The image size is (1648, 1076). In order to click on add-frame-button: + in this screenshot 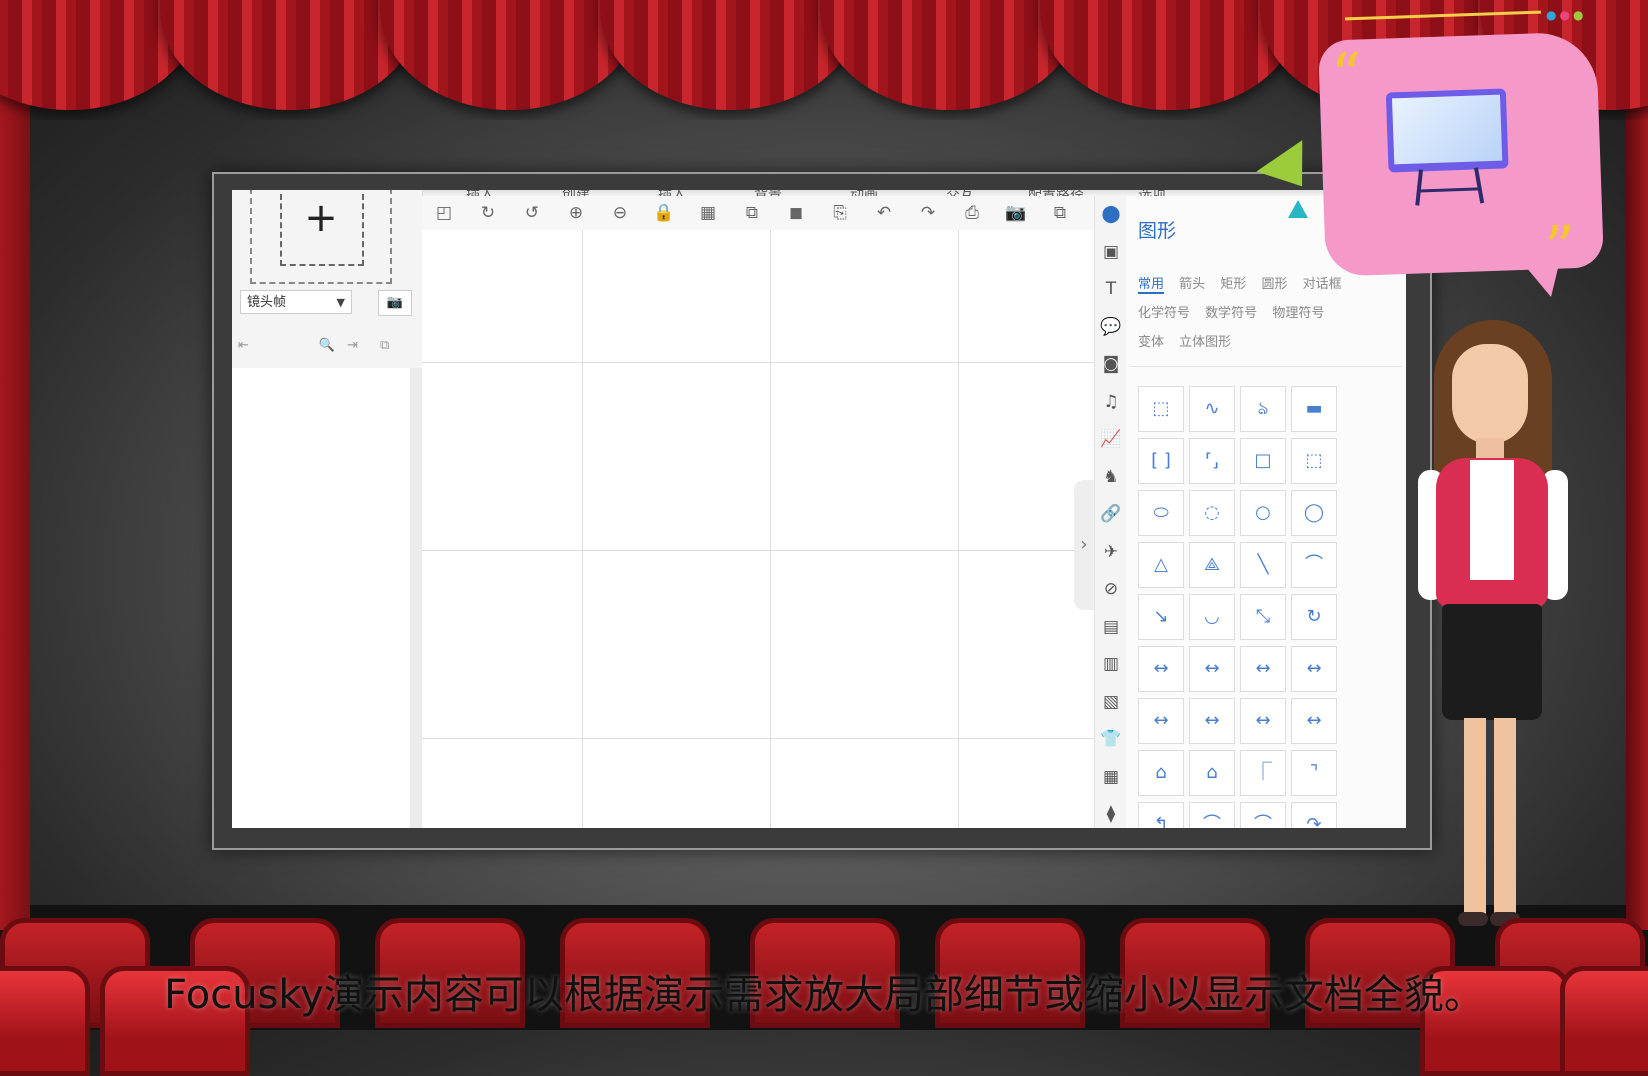, I will do `click(321, 237)`.